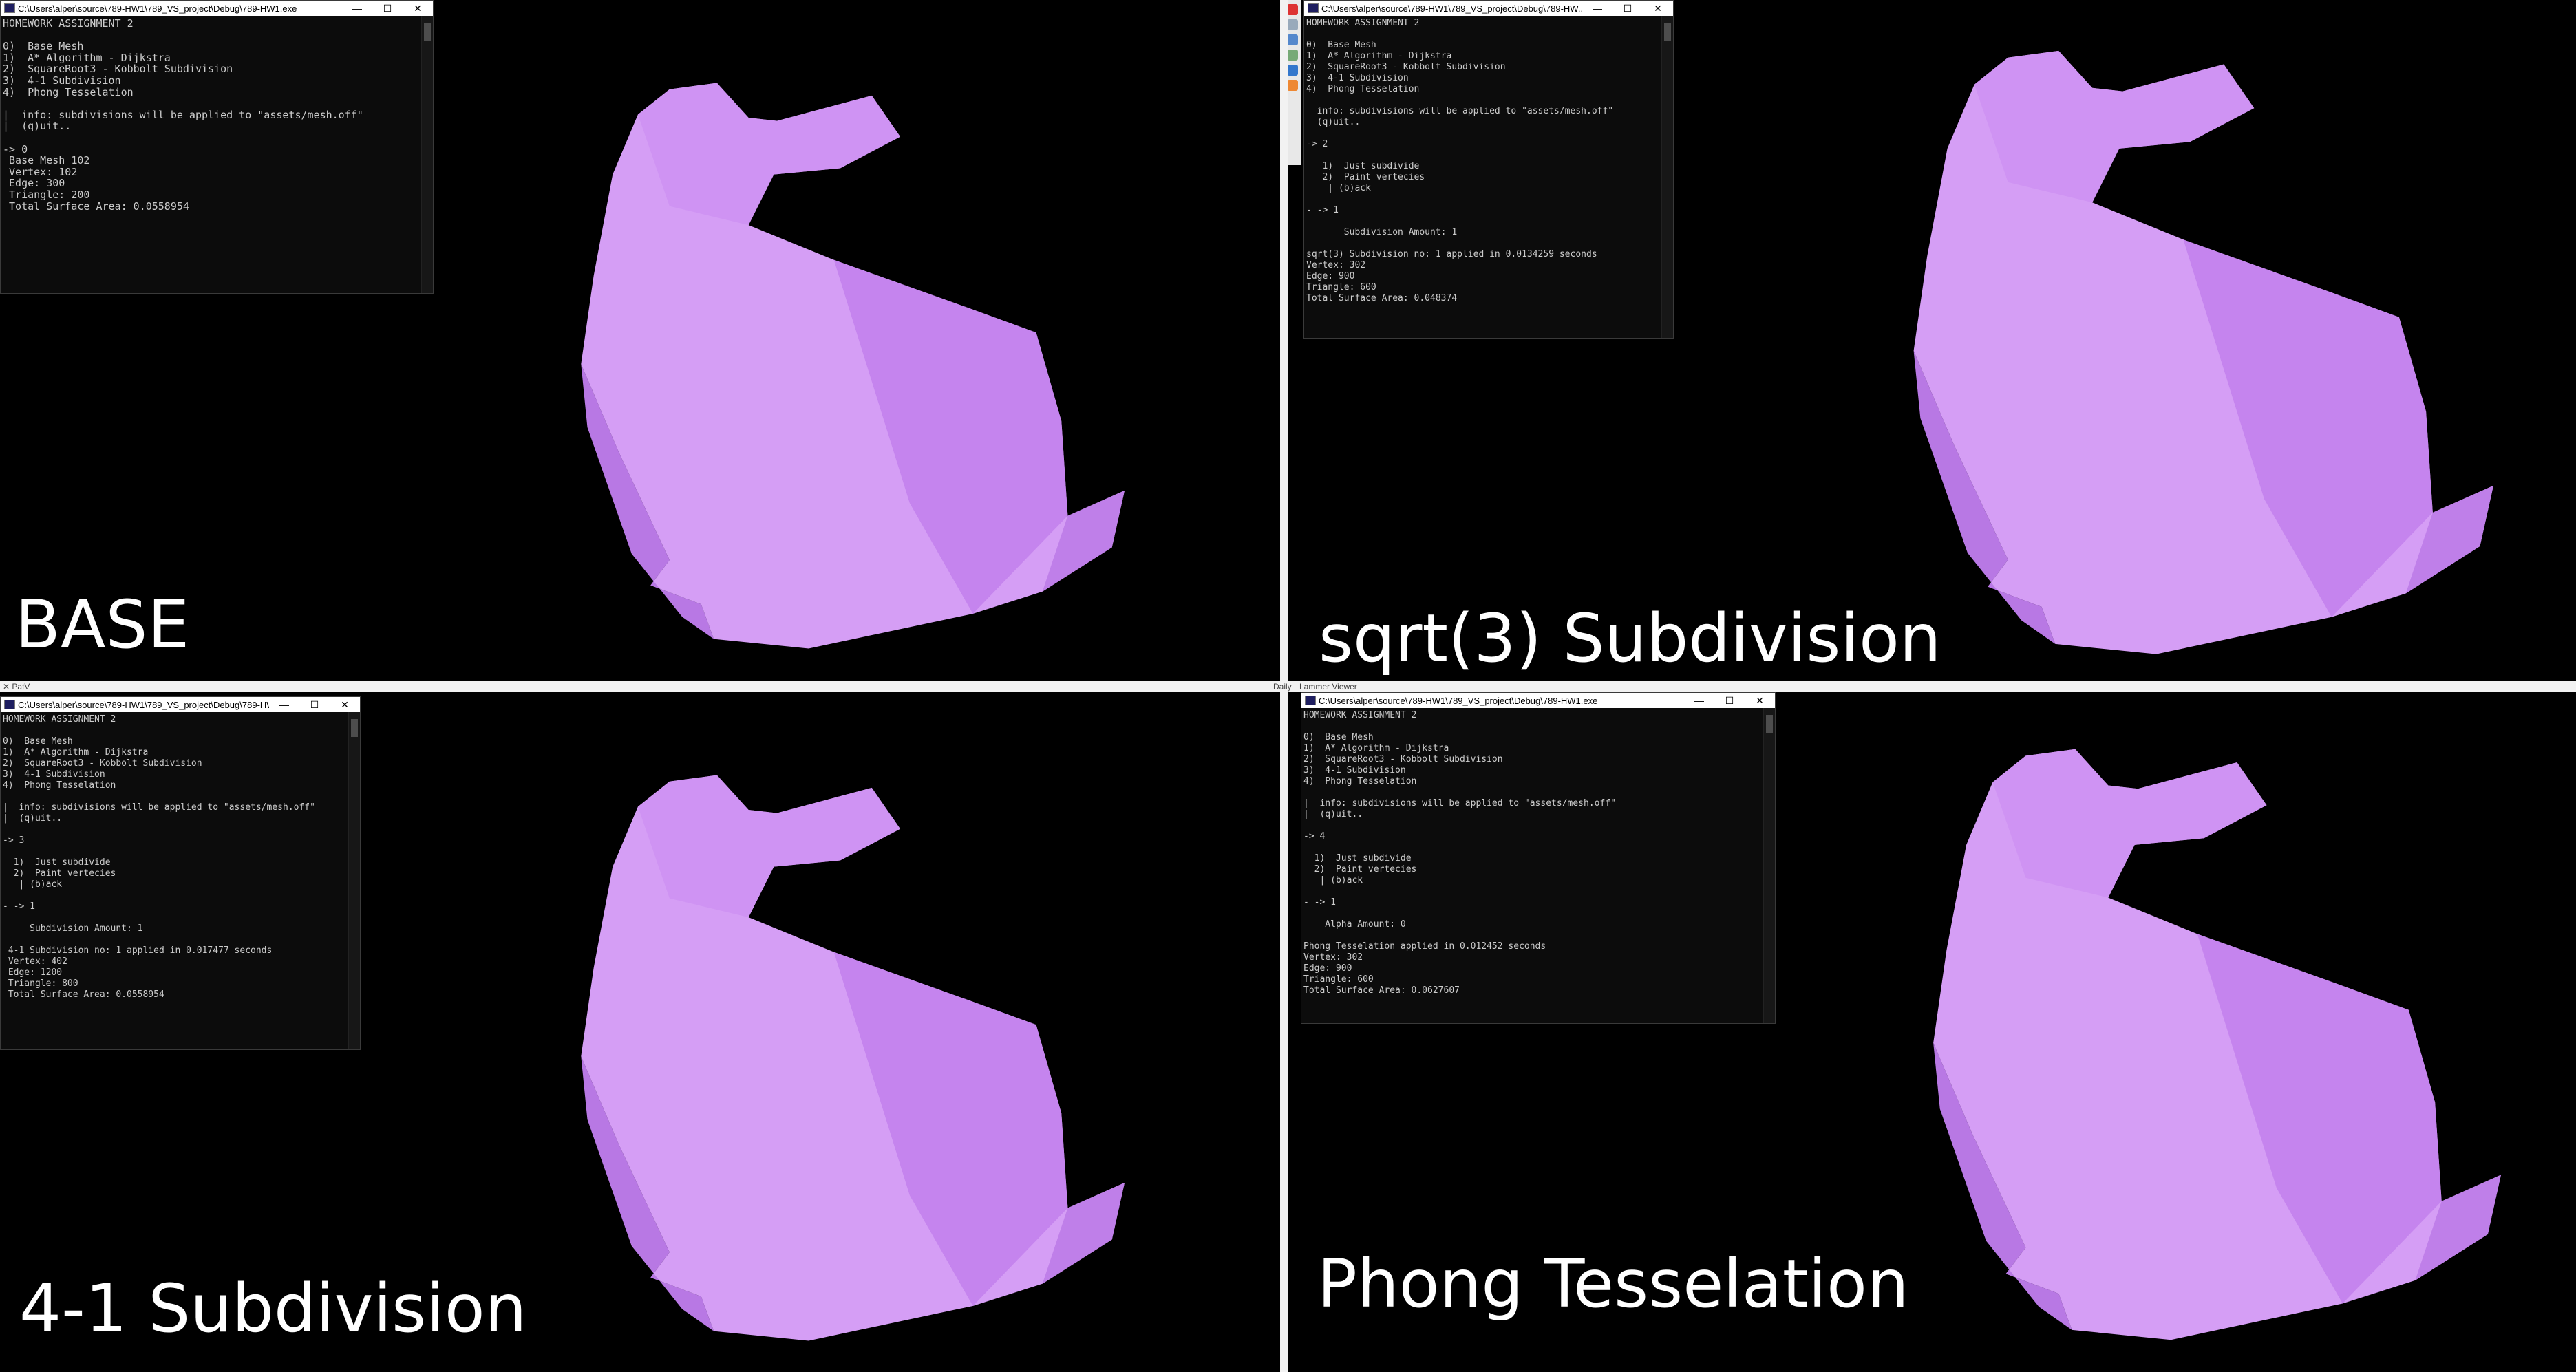 Image resolution: width=2576 pixels, height=1372 pixels. I want to click on console-line: Total Surface Area: 0.0558954, so click(96, 206).